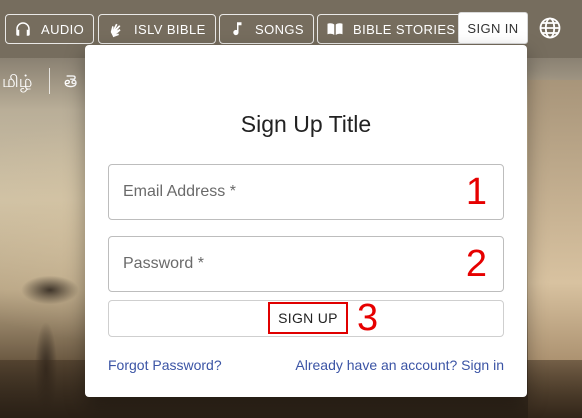 This screenshot has height=418, width=582. I want to click on password-field: Password * 2, so click(306, 264).